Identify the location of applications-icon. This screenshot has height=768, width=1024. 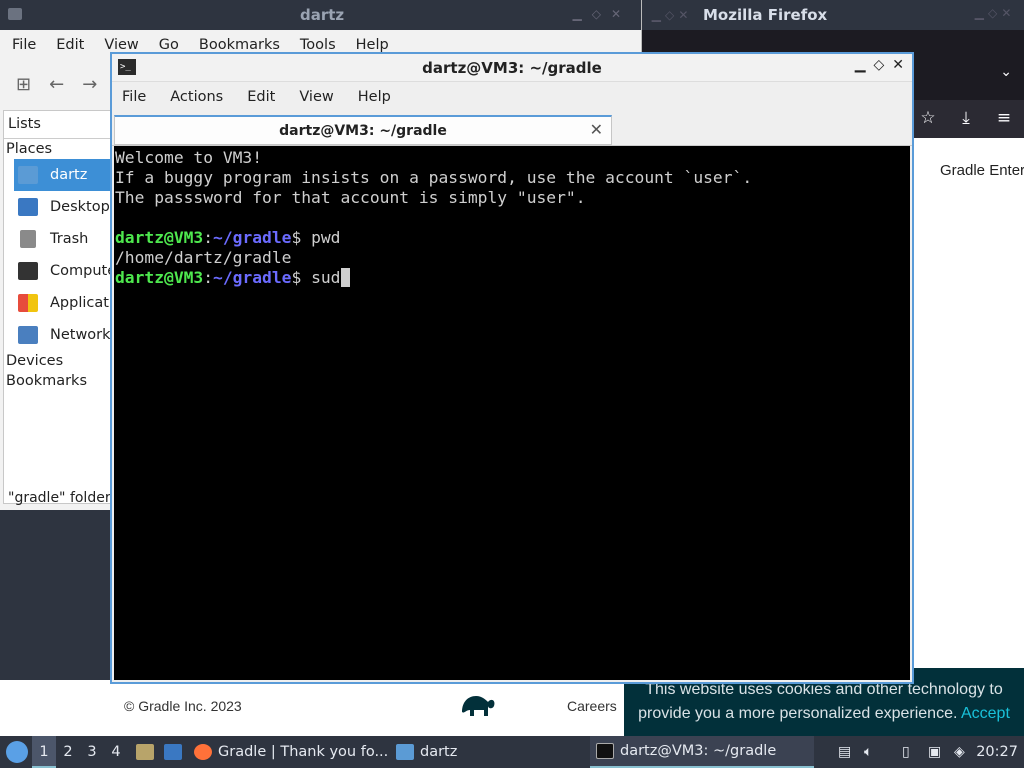
(28, 303).